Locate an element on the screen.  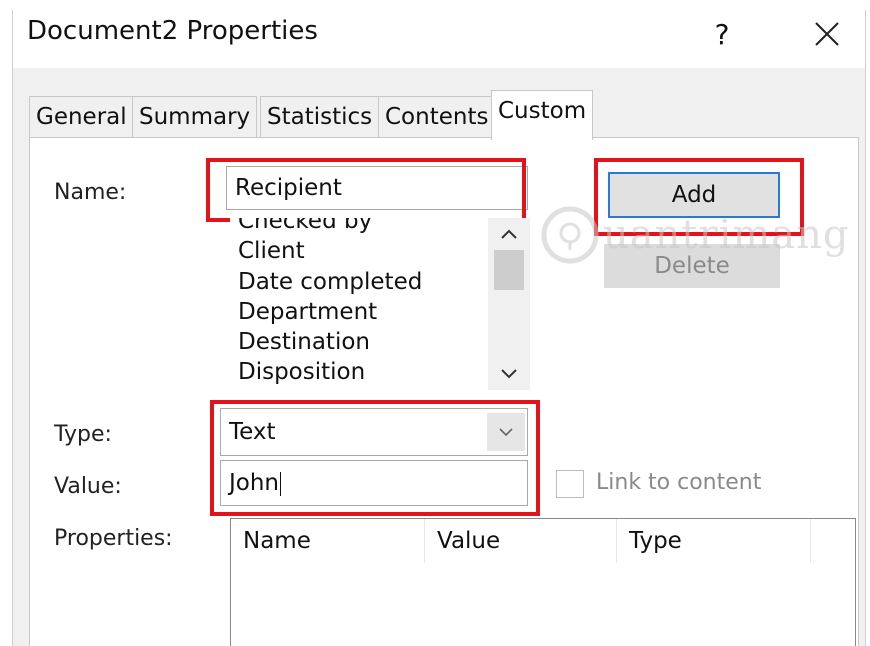
link-to-content-checkbox is located at coordinates (570, 484).